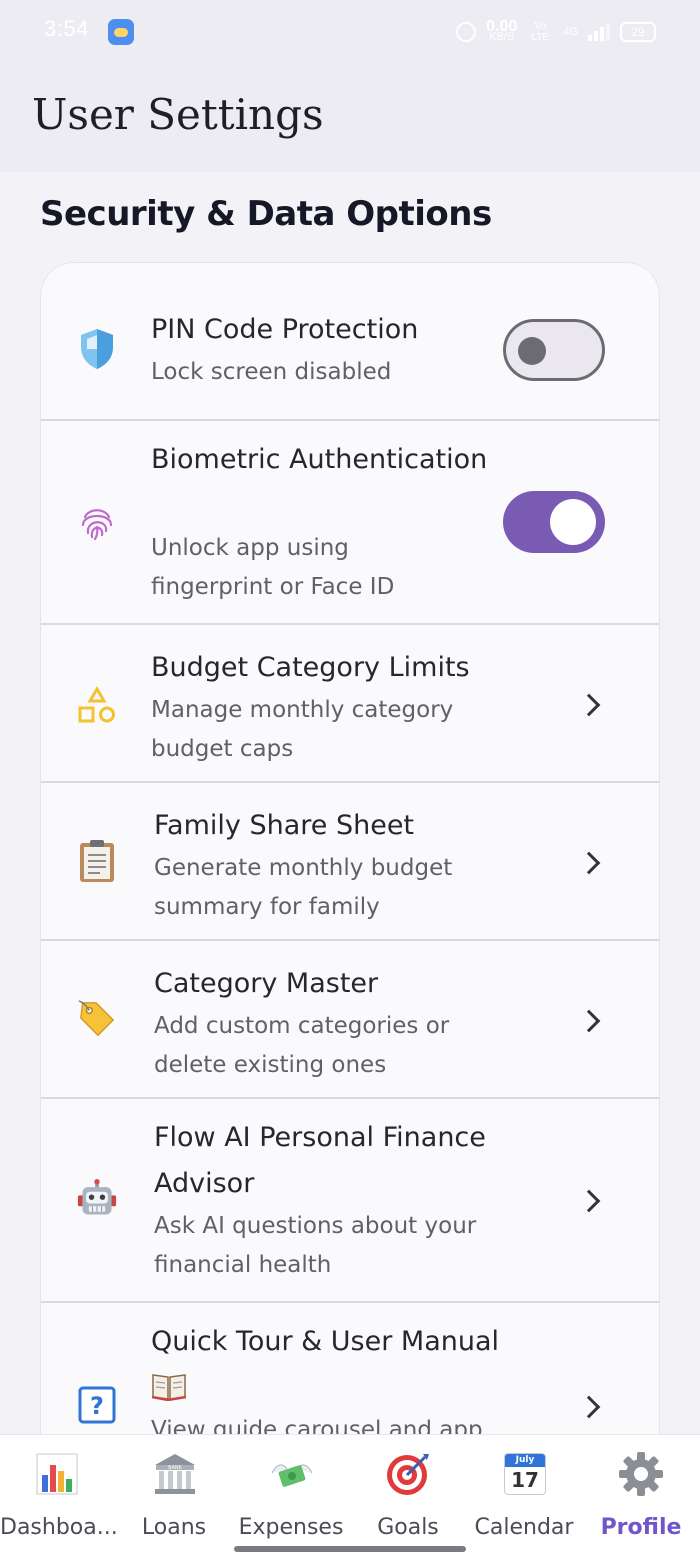 This screenshot has height=1556, width=700. Describe the element at coordinates (408, 1527) in the screenshot. I see `nav-label: Goals` at that location.